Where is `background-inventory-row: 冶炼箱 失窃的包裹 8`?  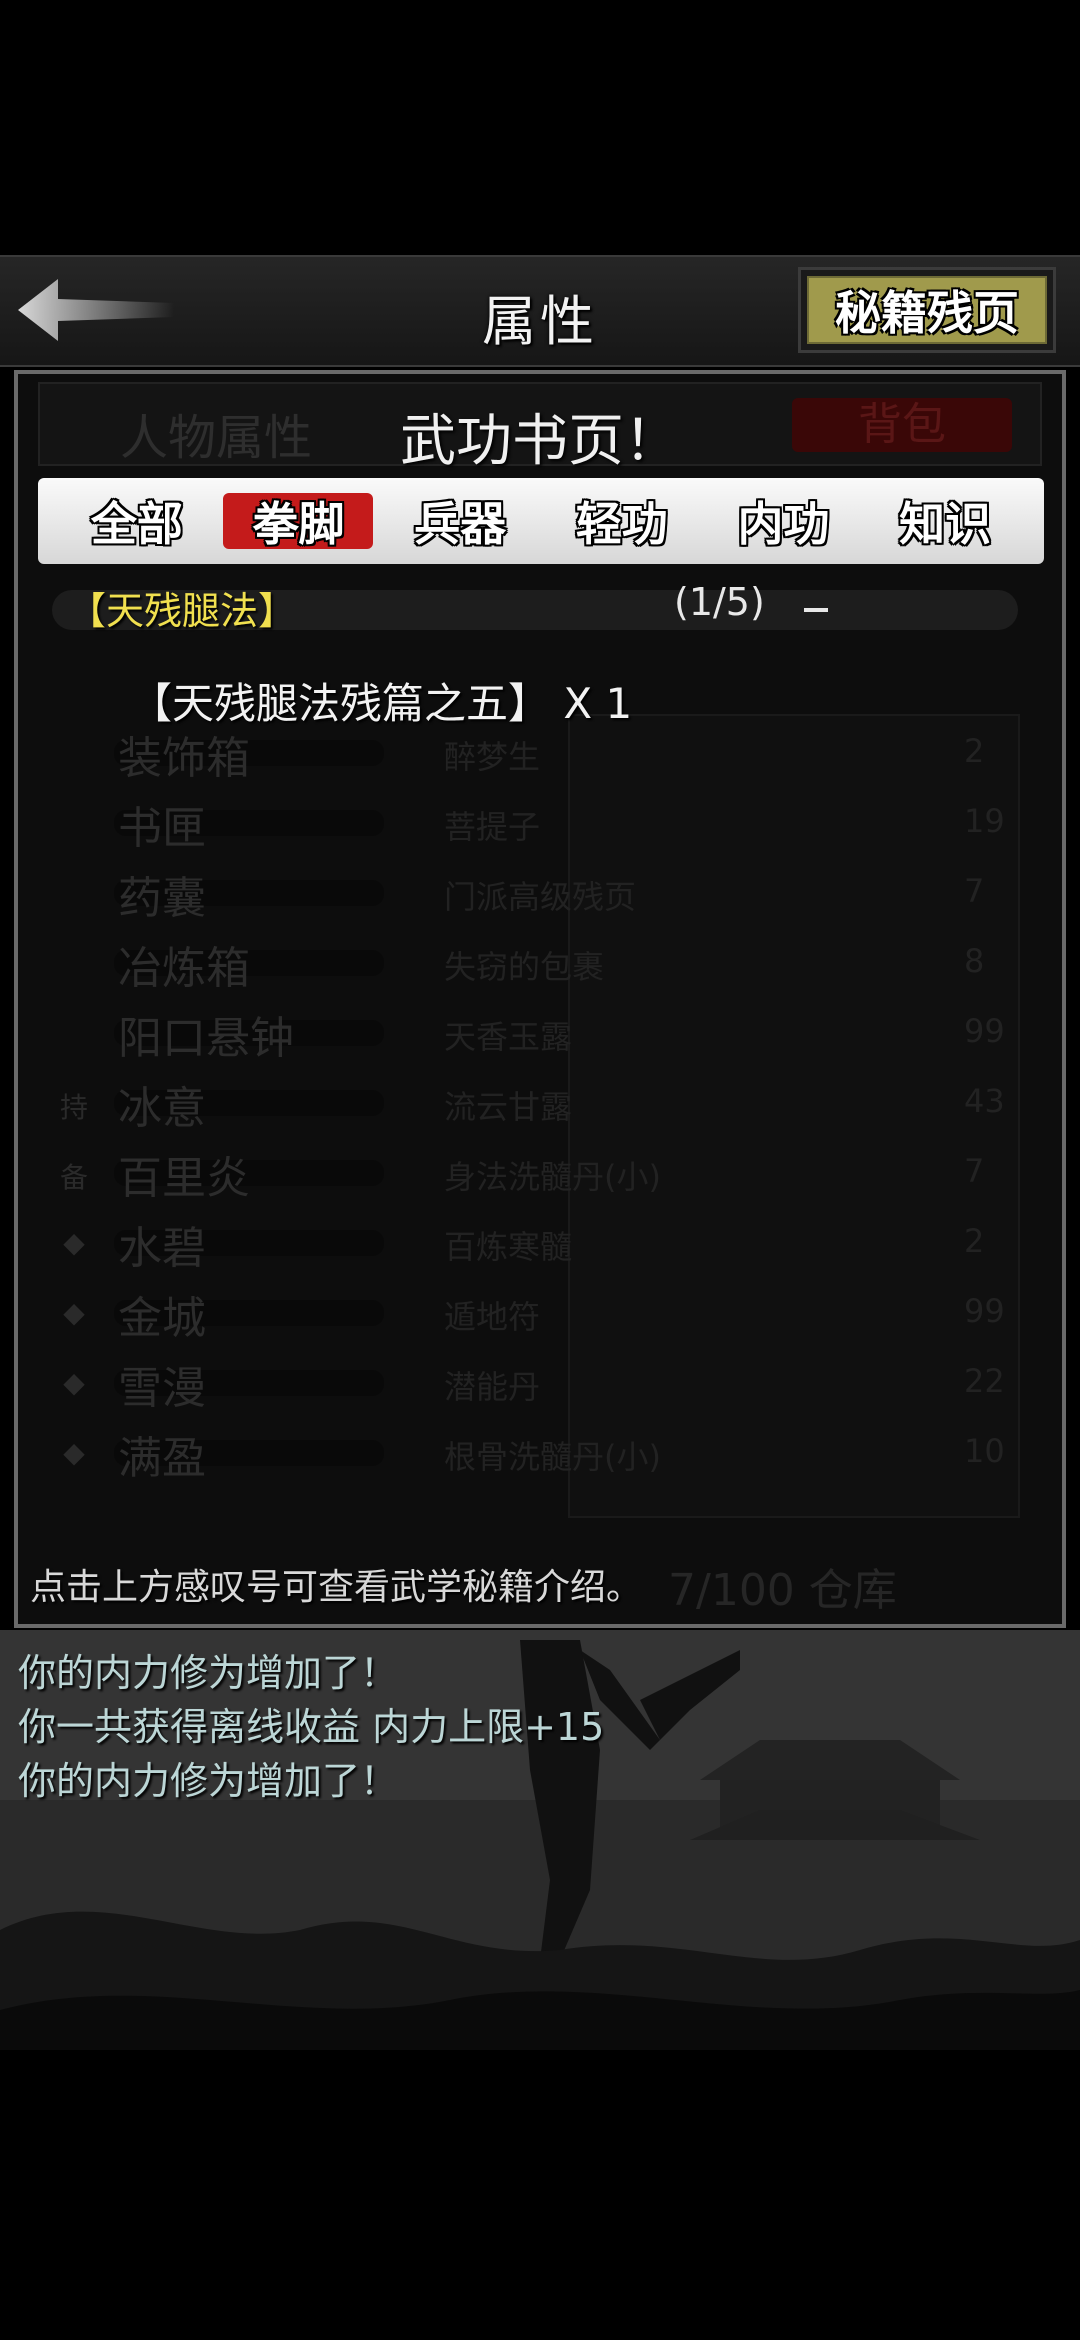 background-inventory-row: 冶炼箱 失窃的包裹 8 is located at coordinates (534, 964).